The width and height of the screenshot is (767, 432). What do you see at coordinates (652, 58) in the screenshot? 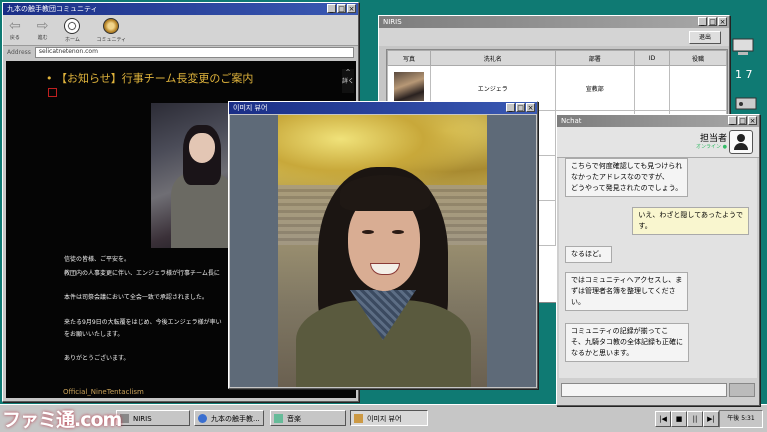
I see `column-header: ID` at bounding box center [652, 58].